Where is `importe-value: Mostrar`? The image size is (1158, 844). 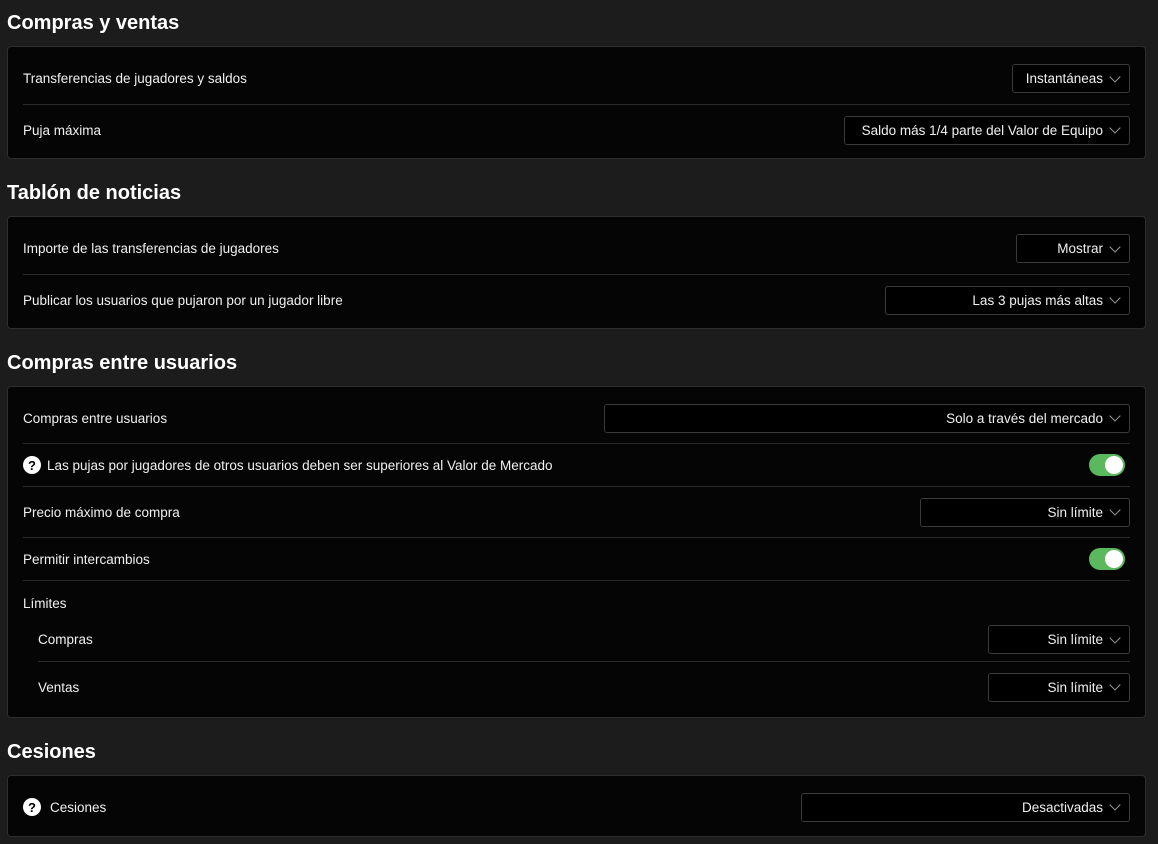 importe-value: Mostrar is located at coordinates (1080, 248).